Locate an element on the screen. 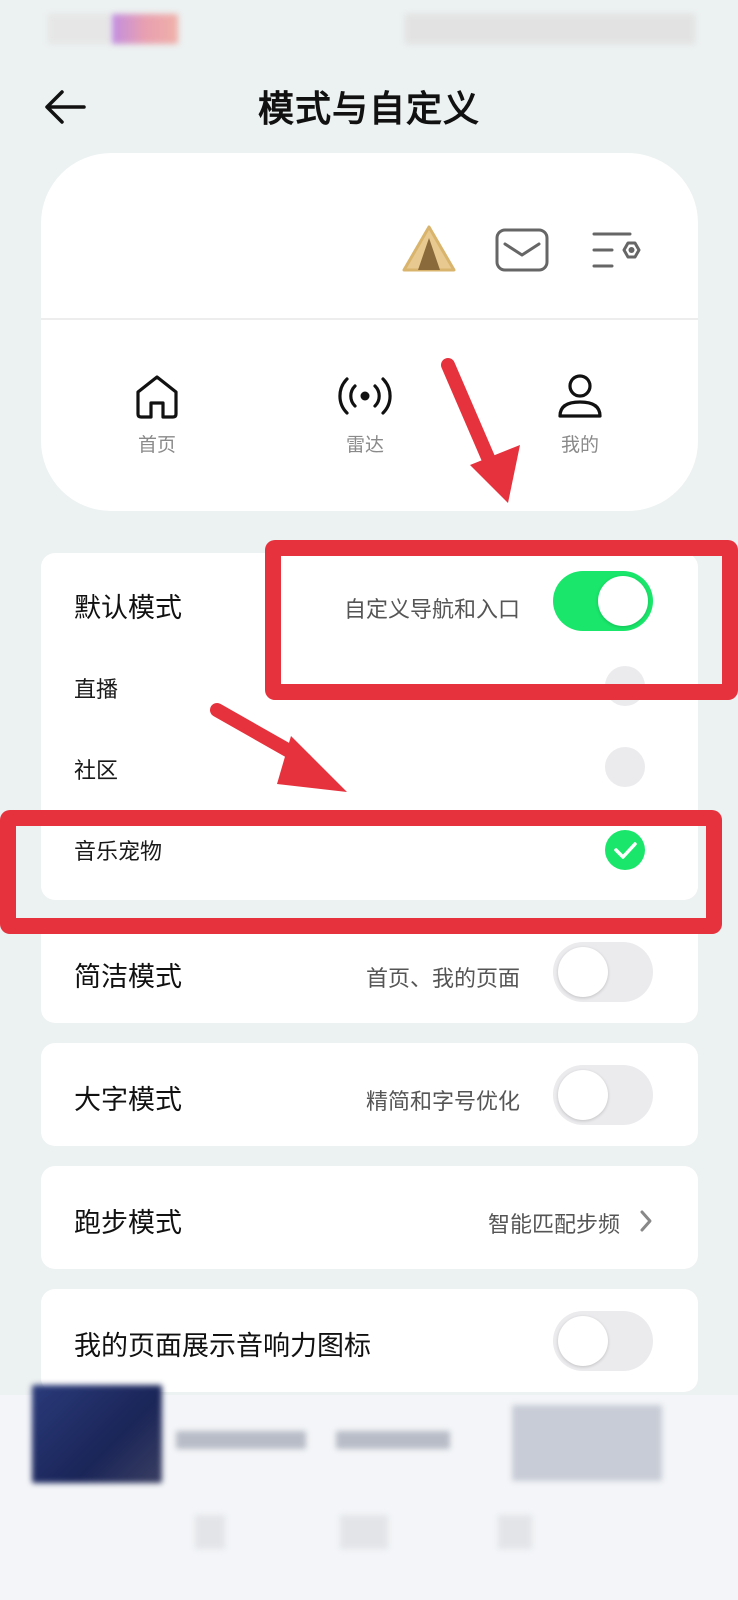  preview-nav-home-label: 首页 is located at coordinates (156, 445).